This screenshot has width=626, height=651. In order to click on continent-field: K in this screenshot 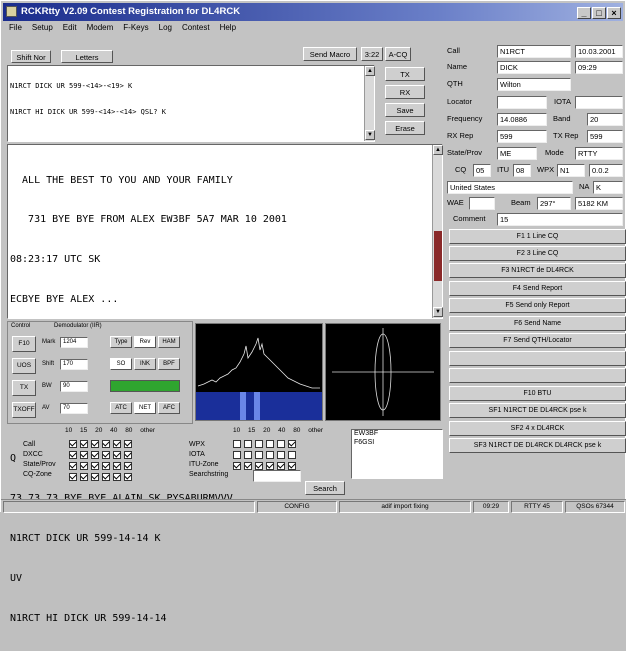, I will do `click(608, 187)`.